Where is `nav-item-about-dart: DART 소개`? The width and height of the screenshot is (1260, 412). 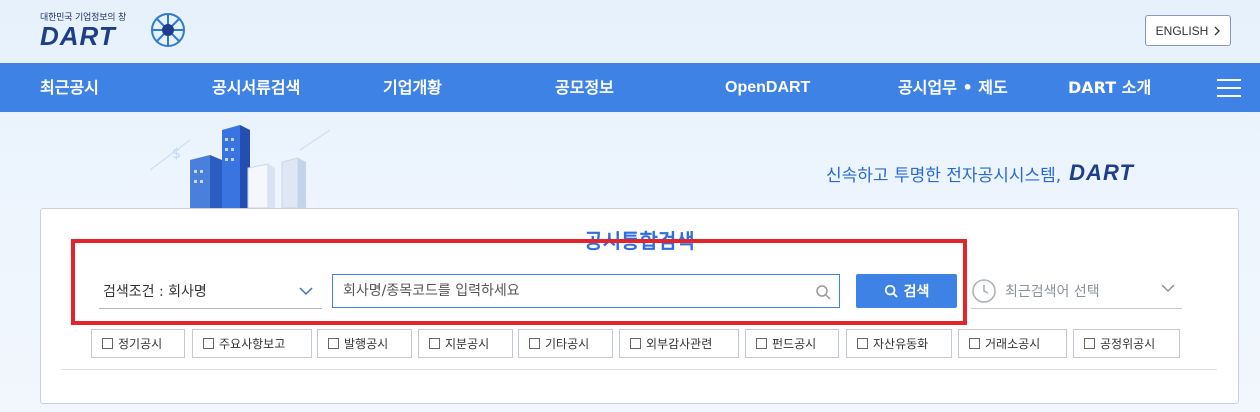 nav-item-about-dart: DART 소개 is located at coordinates (1109, 87).